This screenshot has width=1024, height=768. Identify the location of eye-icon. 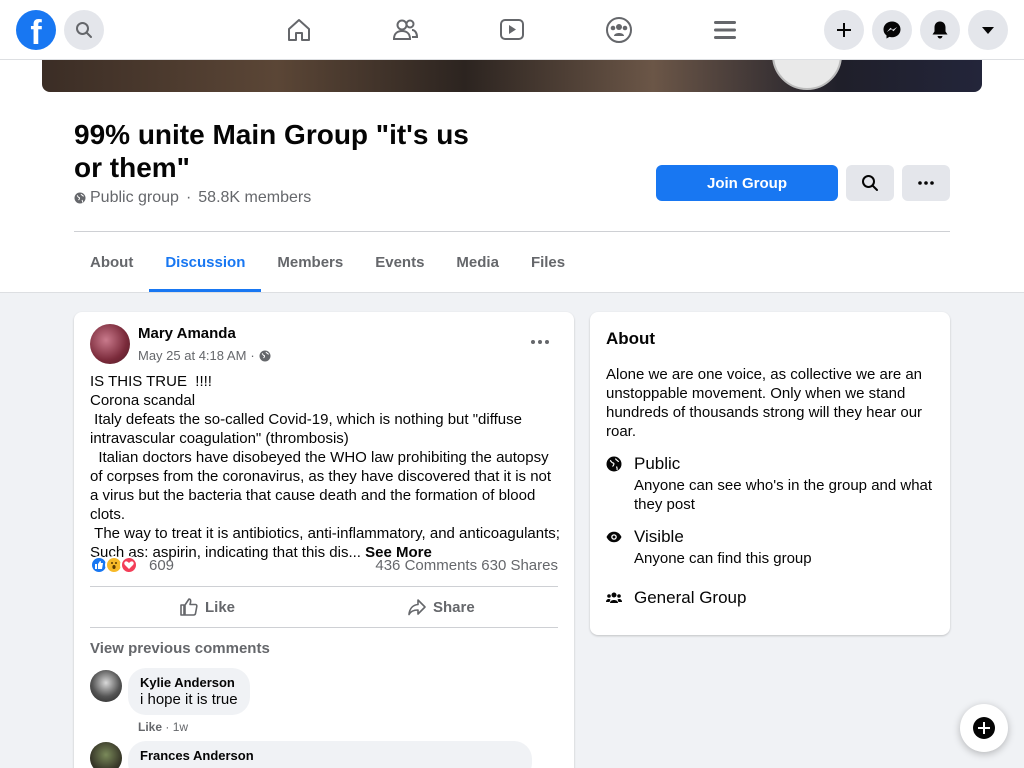
(614, 537).